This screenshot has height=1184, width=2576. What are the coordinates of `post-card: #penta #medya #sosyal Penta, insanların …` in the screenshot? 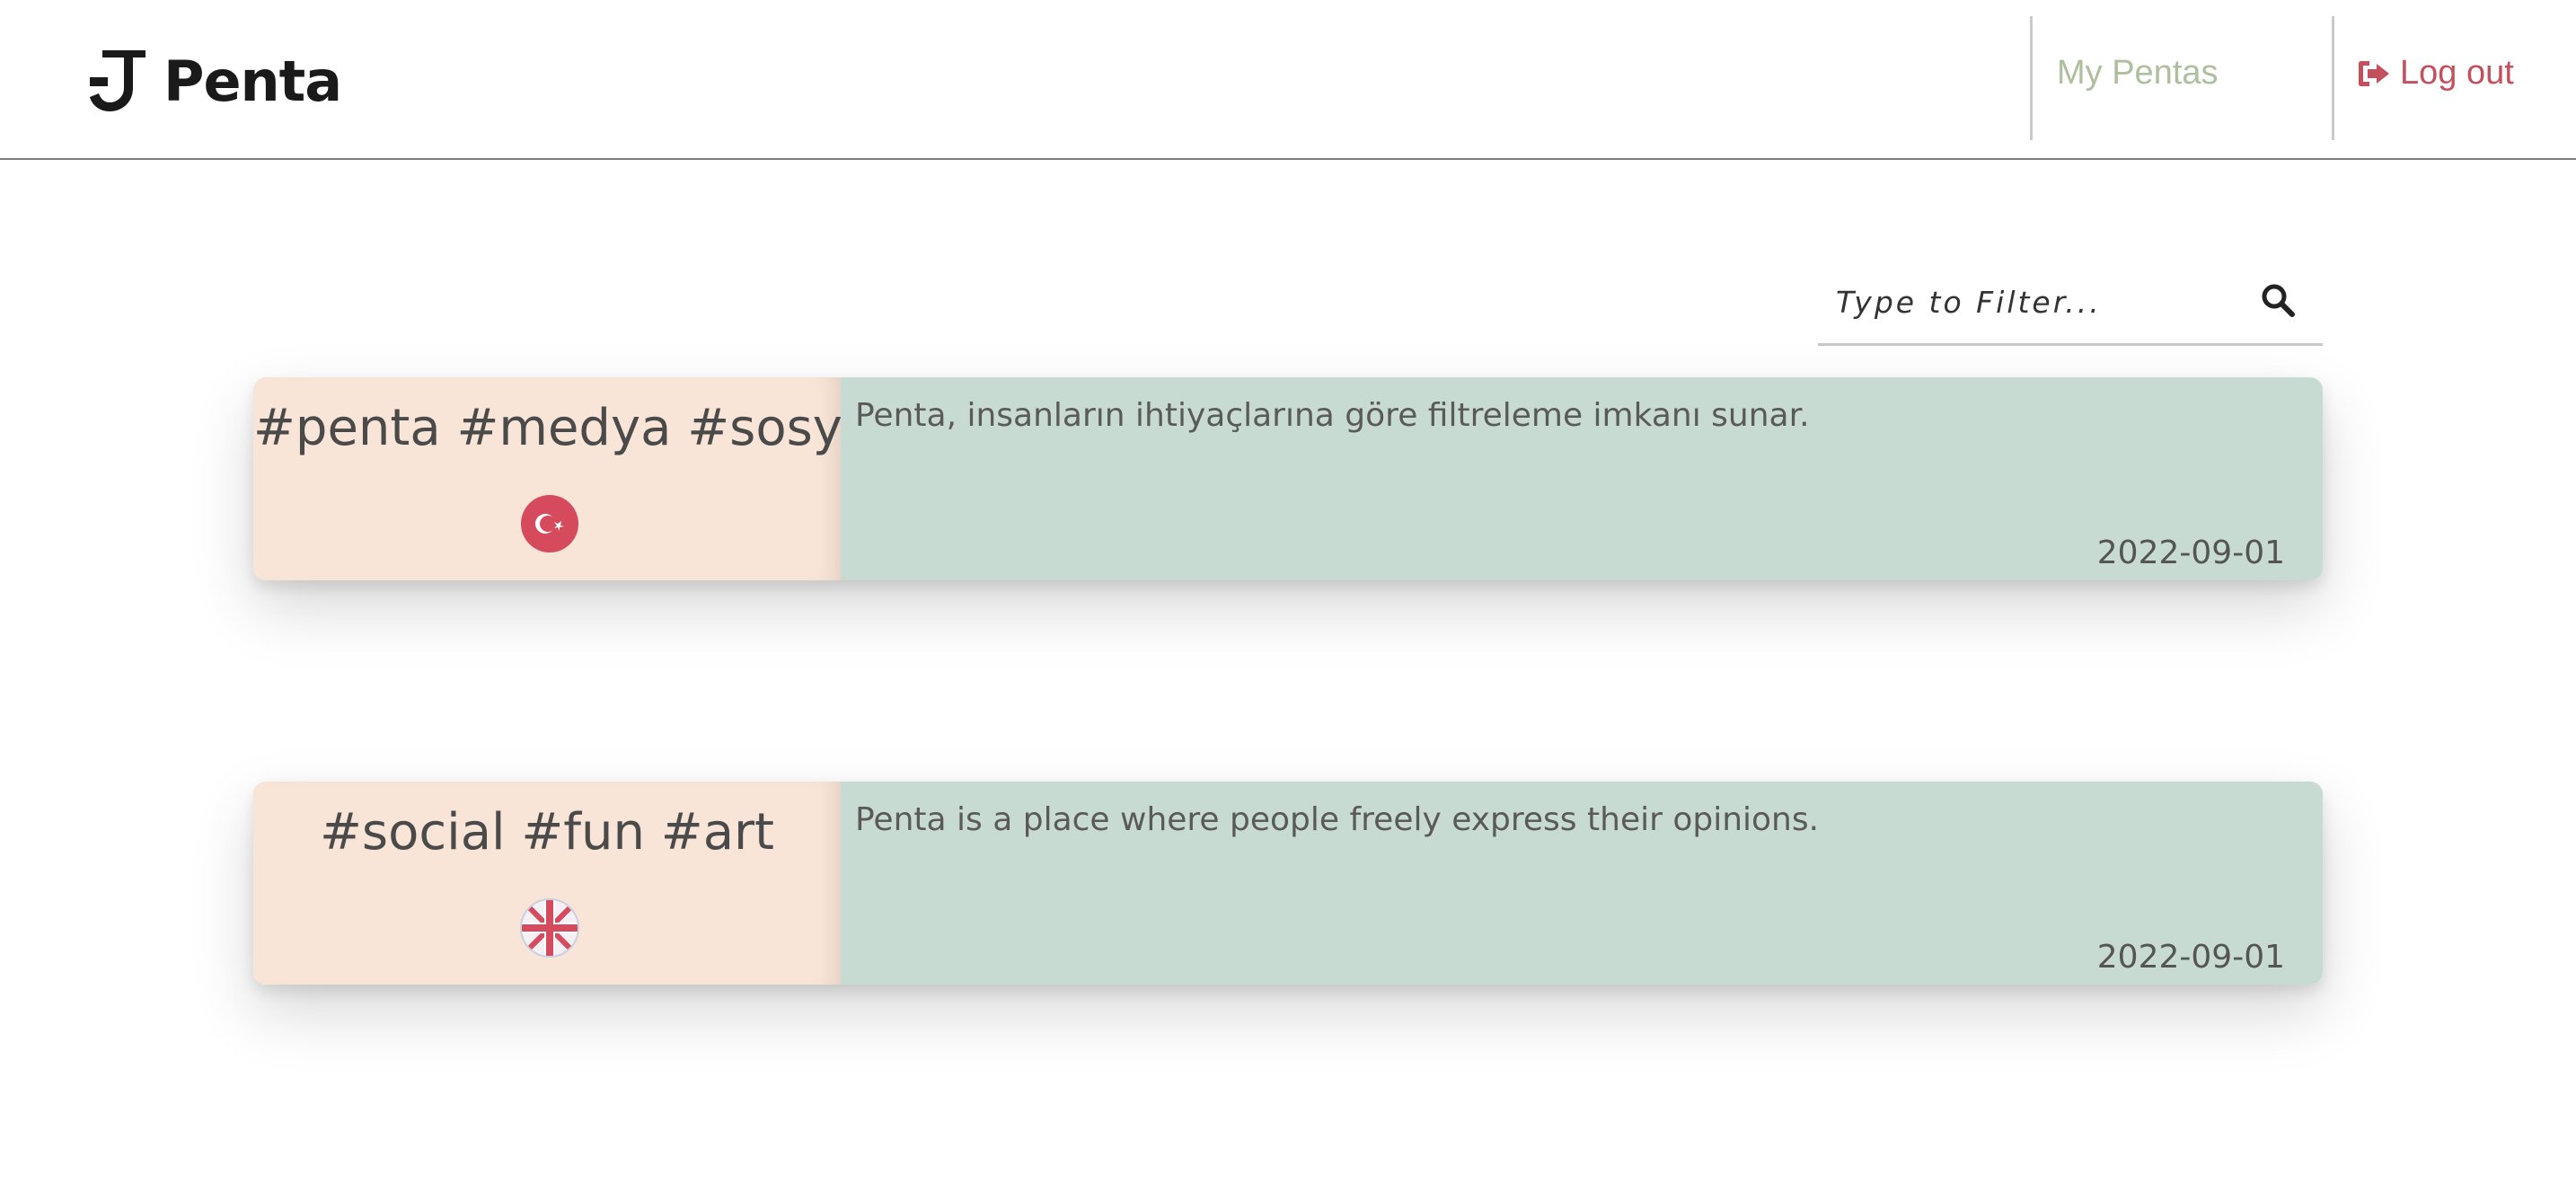 It's located at (1288, 478).